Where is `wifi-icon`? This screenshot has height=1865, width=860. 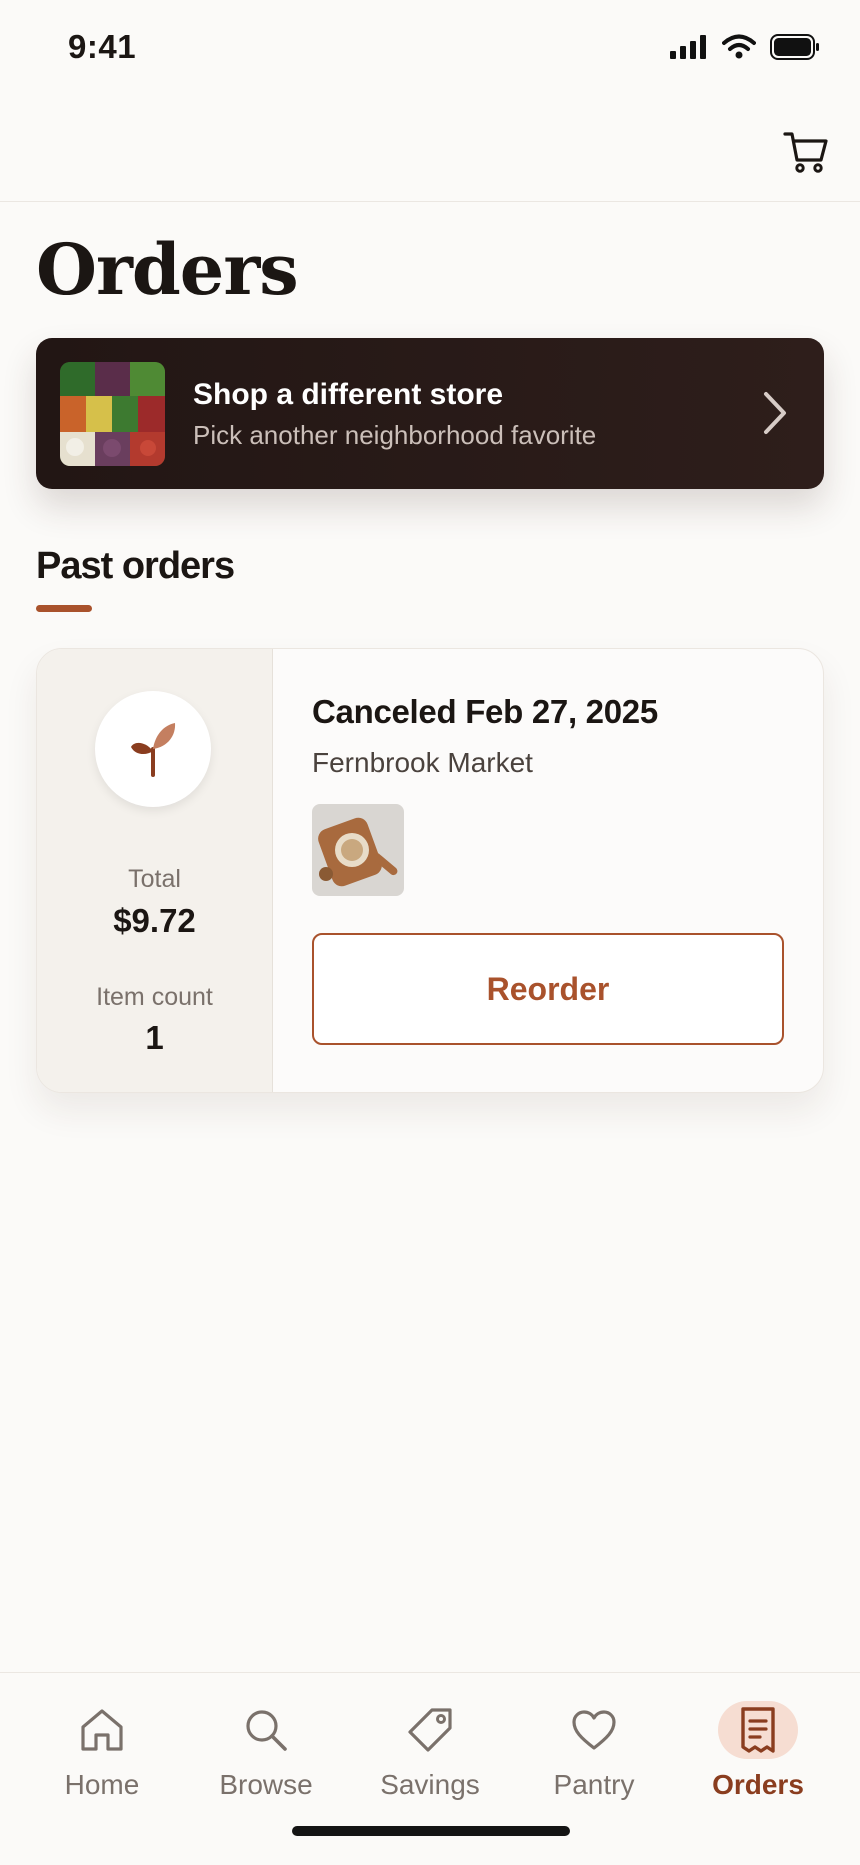 wifi-icon is located at coordinates (739, 46).